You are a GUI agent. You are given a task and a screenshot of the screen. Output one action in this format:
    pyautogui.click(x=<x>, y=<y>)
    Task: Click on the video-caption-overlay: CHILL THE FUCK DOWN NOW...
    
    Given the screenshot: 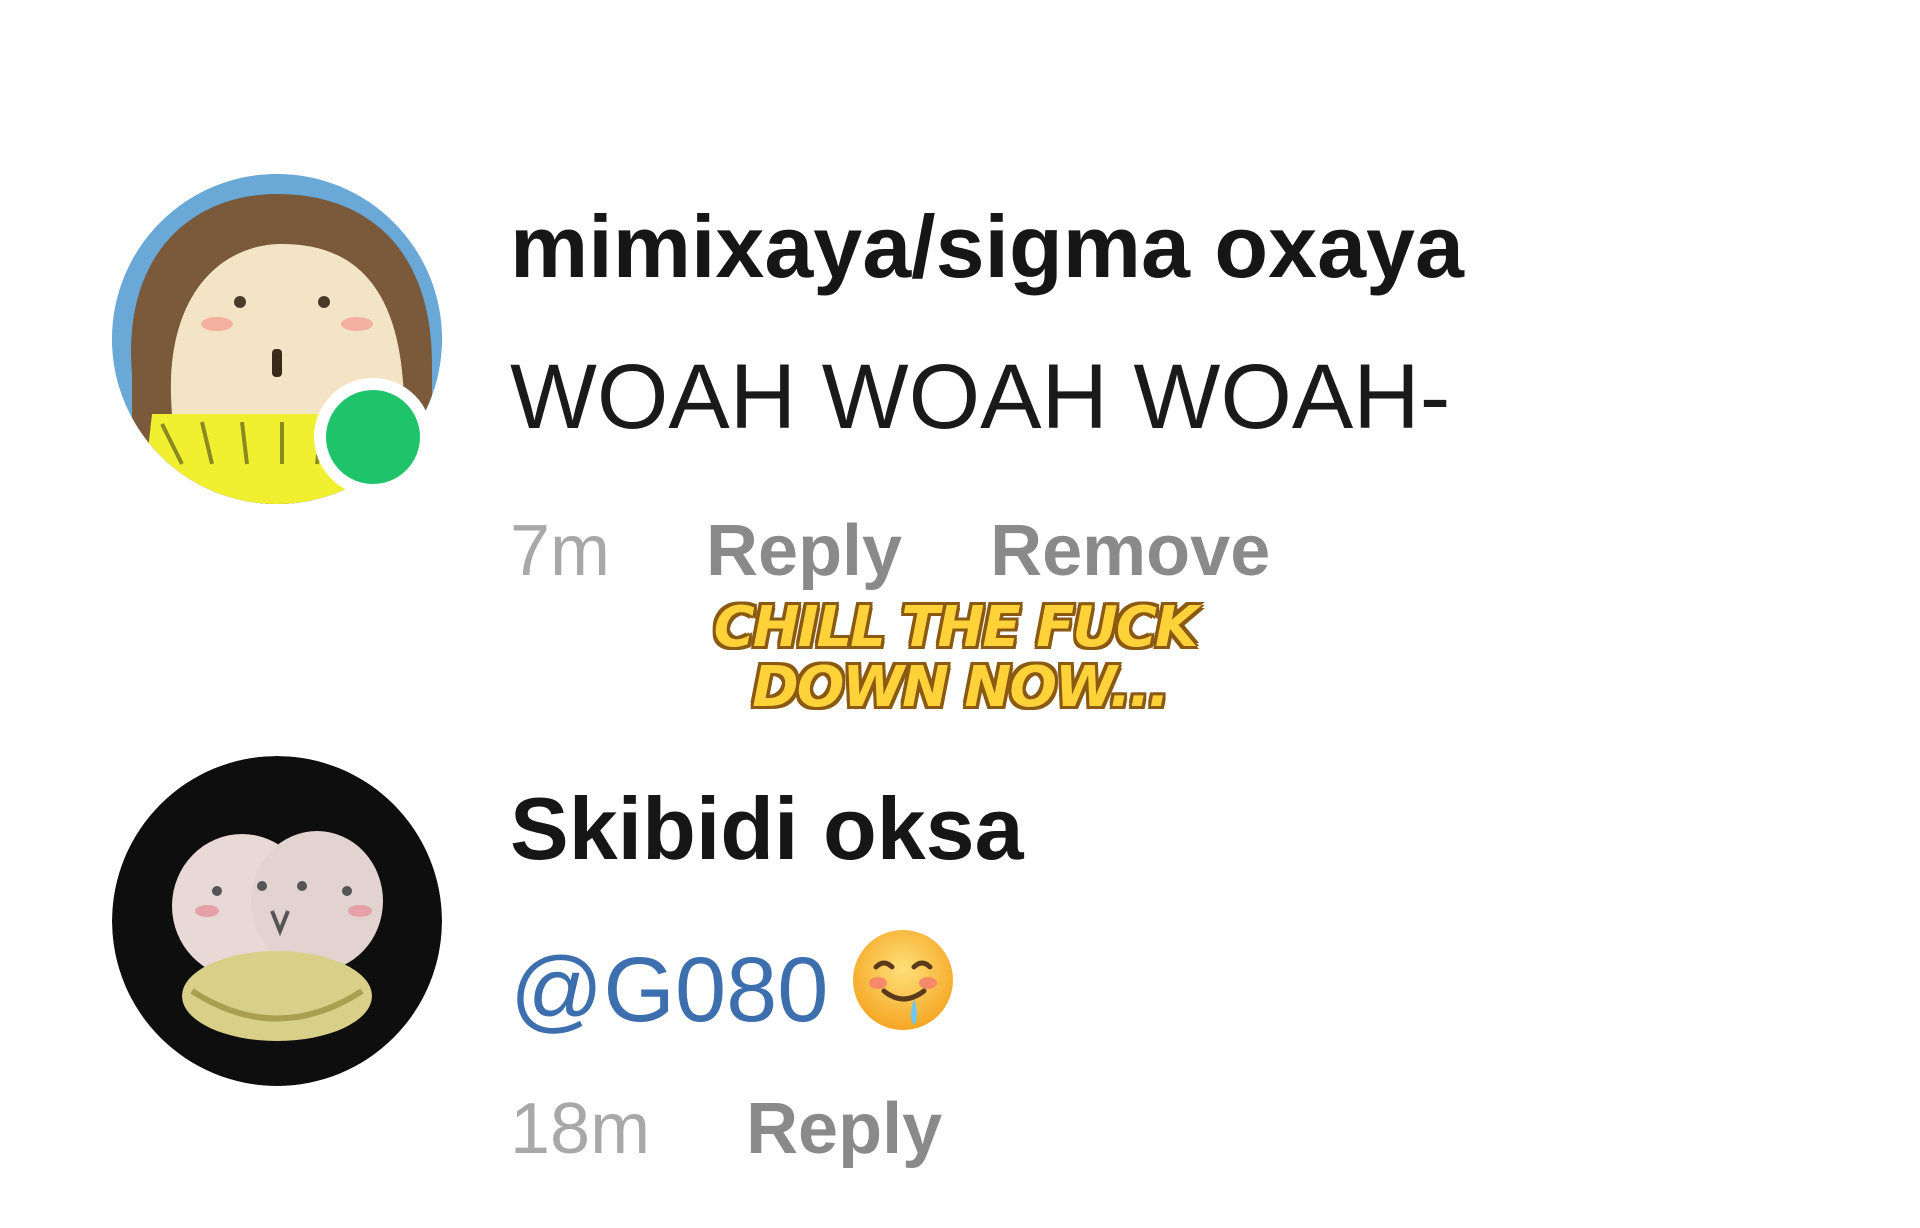 What is the action you would take?
    pyautogui.click(x=960, y=658)
    